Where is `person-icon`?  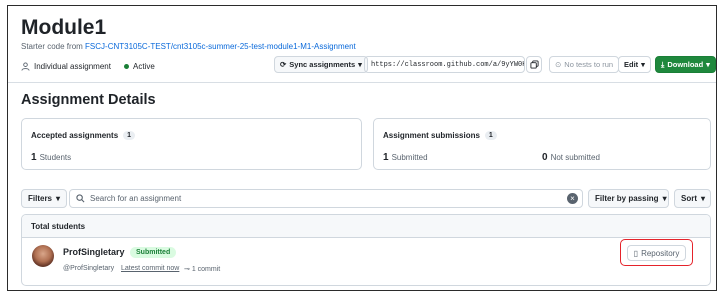 person-icon is located at coordinates (25, 66).